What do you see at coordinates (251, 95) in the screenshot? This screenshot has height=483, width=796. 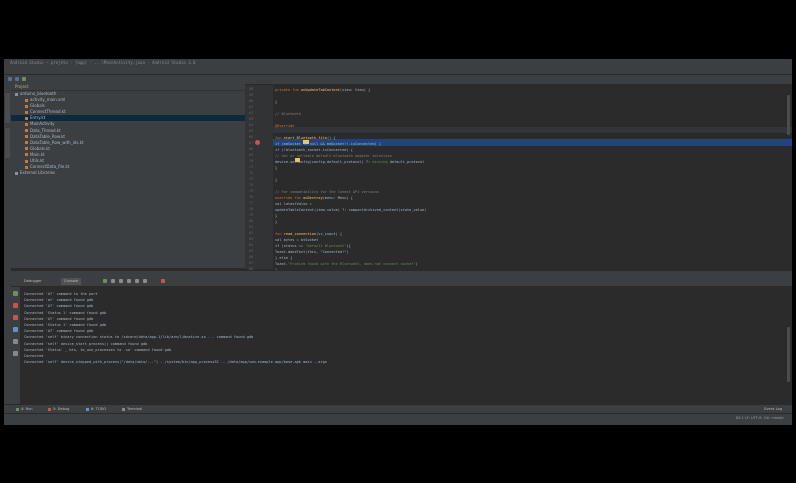 I see `line-number: 59` at bounding box center [251, 95].